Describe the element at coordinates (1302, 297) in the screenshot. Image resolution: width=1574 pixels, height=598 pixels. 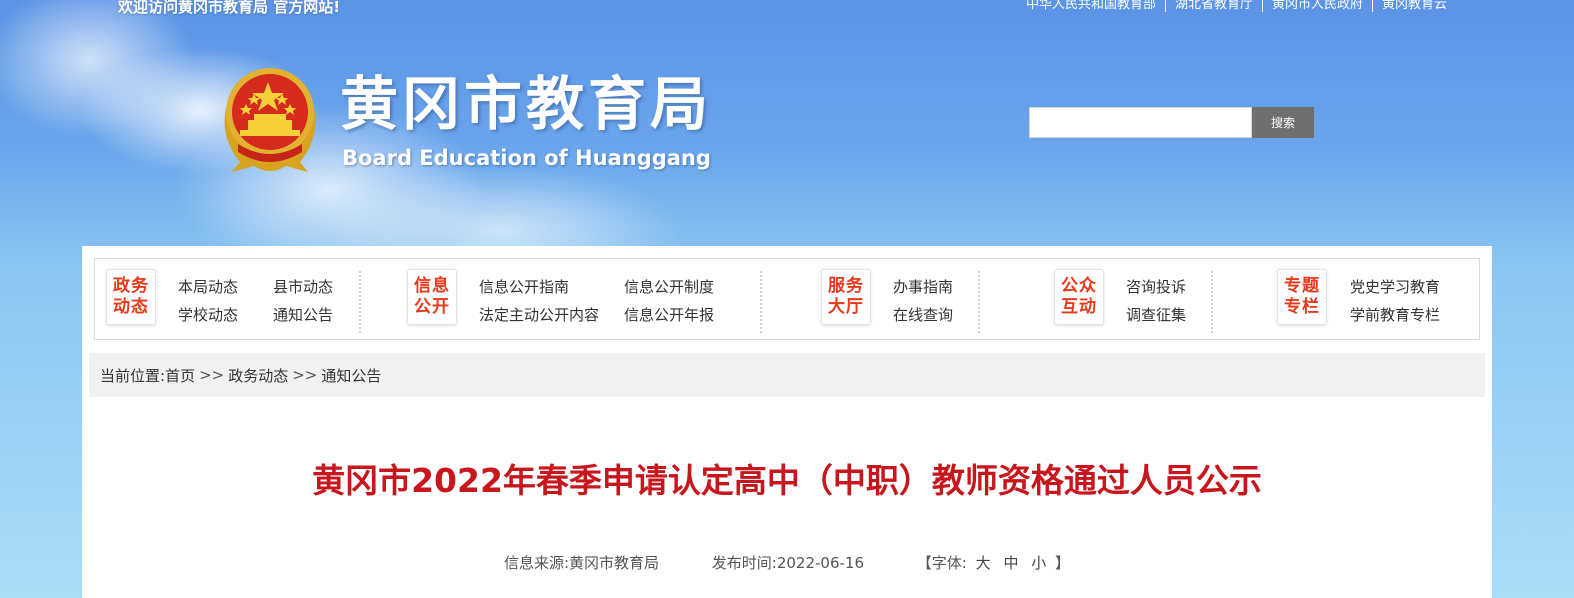
I see `nav-badge-special: 专题 专栏` at that location.